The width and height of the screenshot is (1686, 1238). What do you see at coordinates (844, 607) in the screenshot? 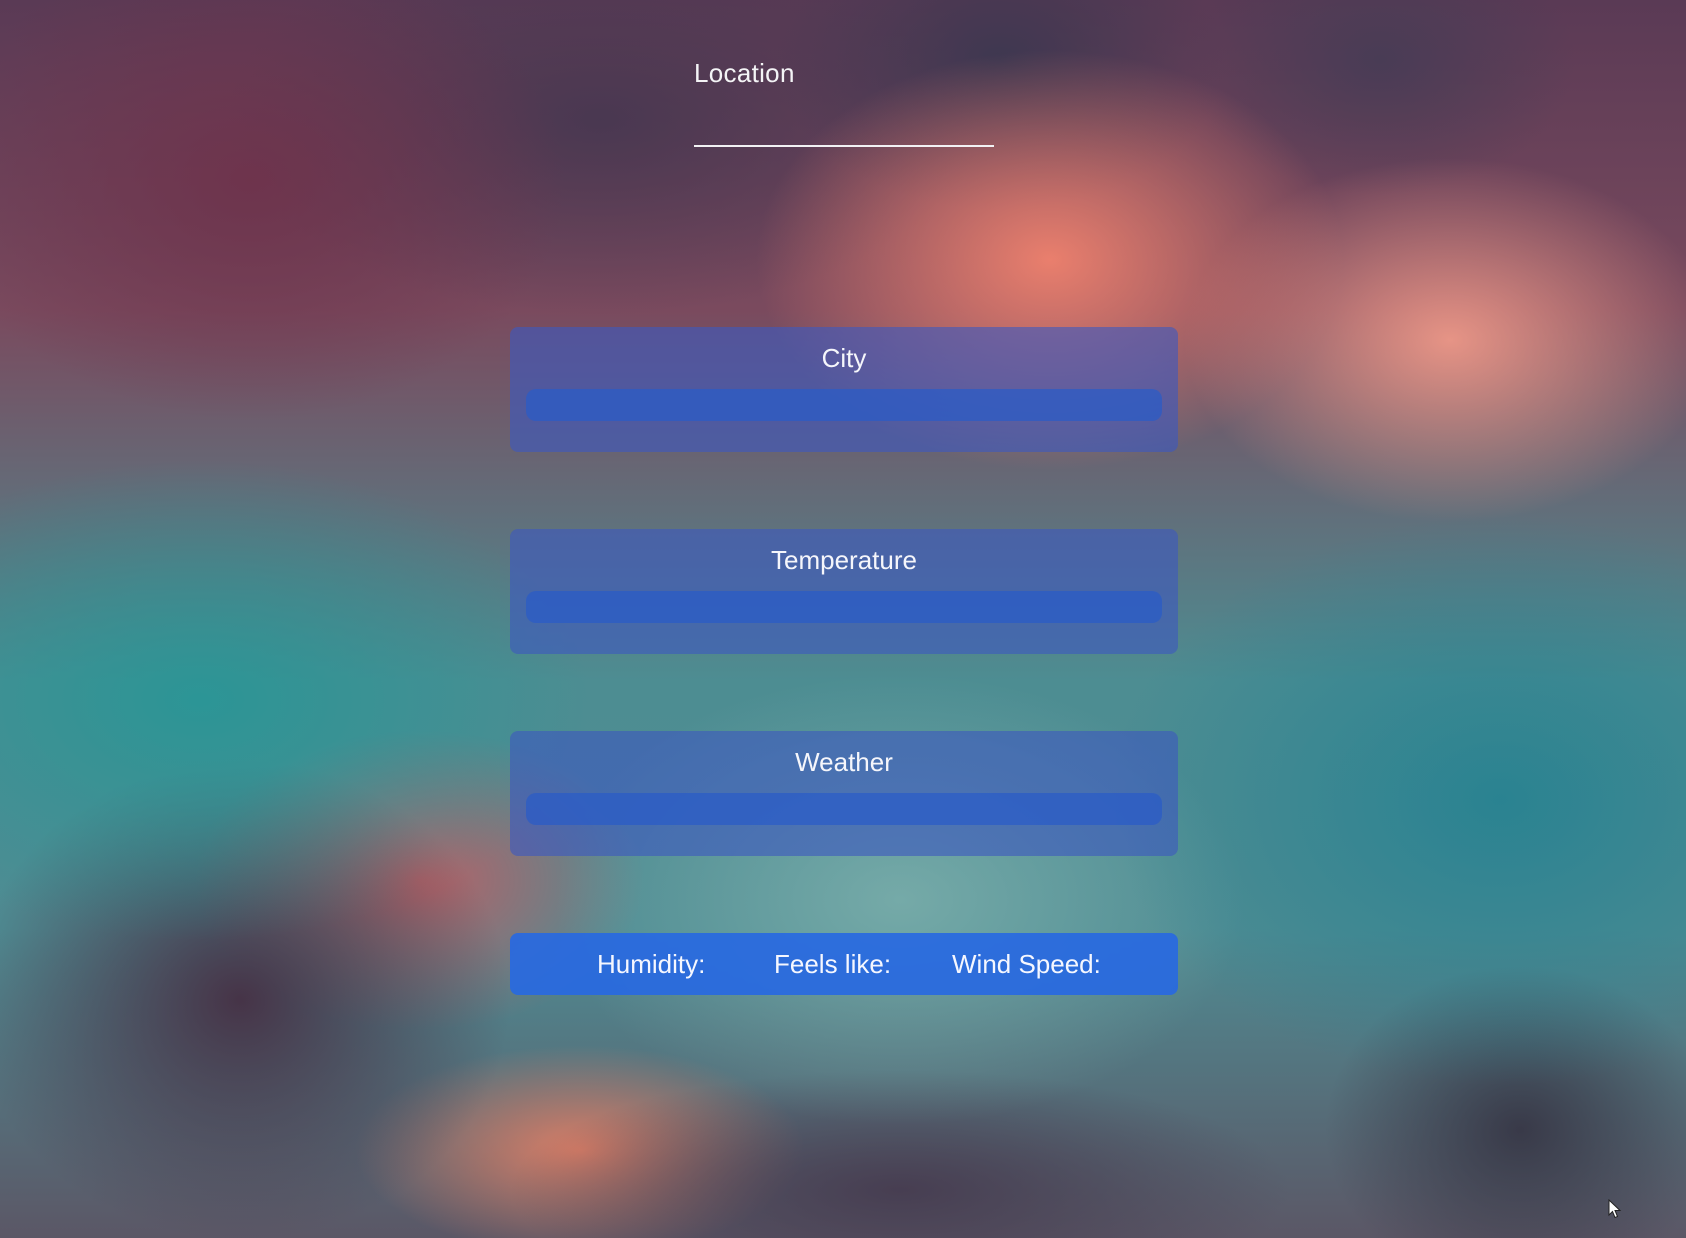
I see `temperature-value-field` at bounding box center [844, 607].